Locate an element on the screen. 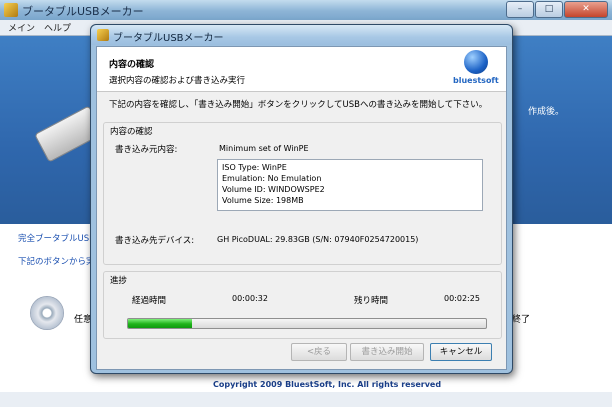  remaining-label: 残り時間 is located at coordinates (371, 301).